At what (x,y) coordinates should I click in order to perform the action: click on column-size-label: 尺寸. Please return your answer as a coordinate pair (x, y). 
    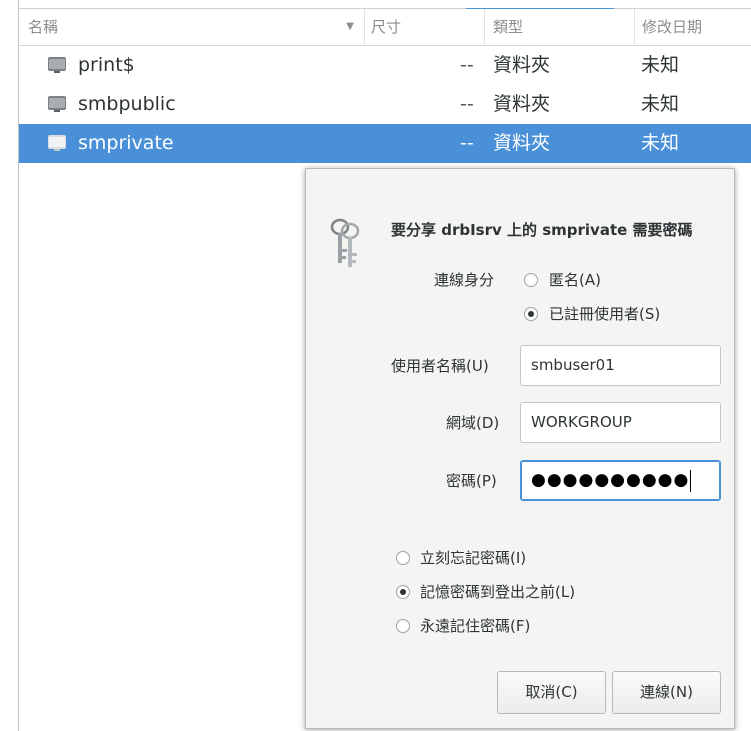
    Looking at the image, I should click on (386, 27).